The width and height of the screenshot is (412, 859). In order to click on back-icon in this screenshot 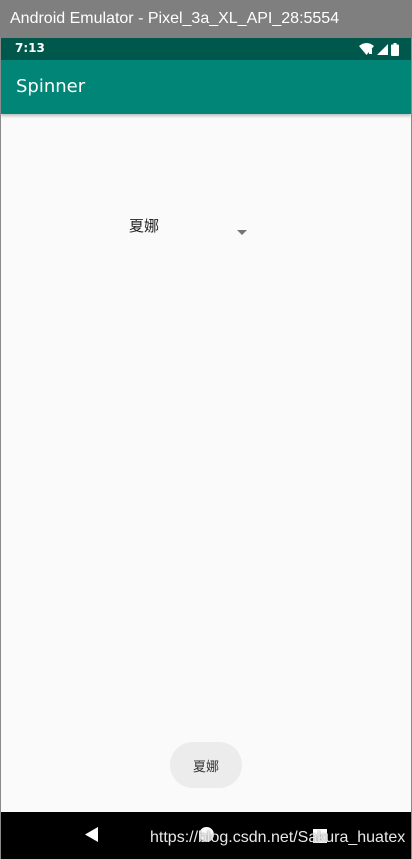, I will do `click(91, 836)`.